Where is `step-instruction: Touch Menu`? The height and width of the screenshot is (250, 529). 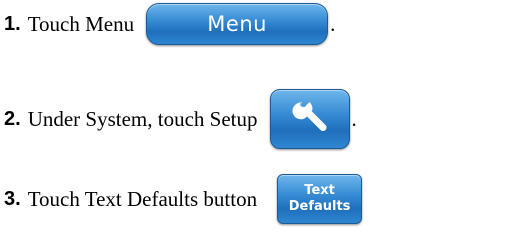 step-instruction: Touch Menu is located at coordinates (81, 23).